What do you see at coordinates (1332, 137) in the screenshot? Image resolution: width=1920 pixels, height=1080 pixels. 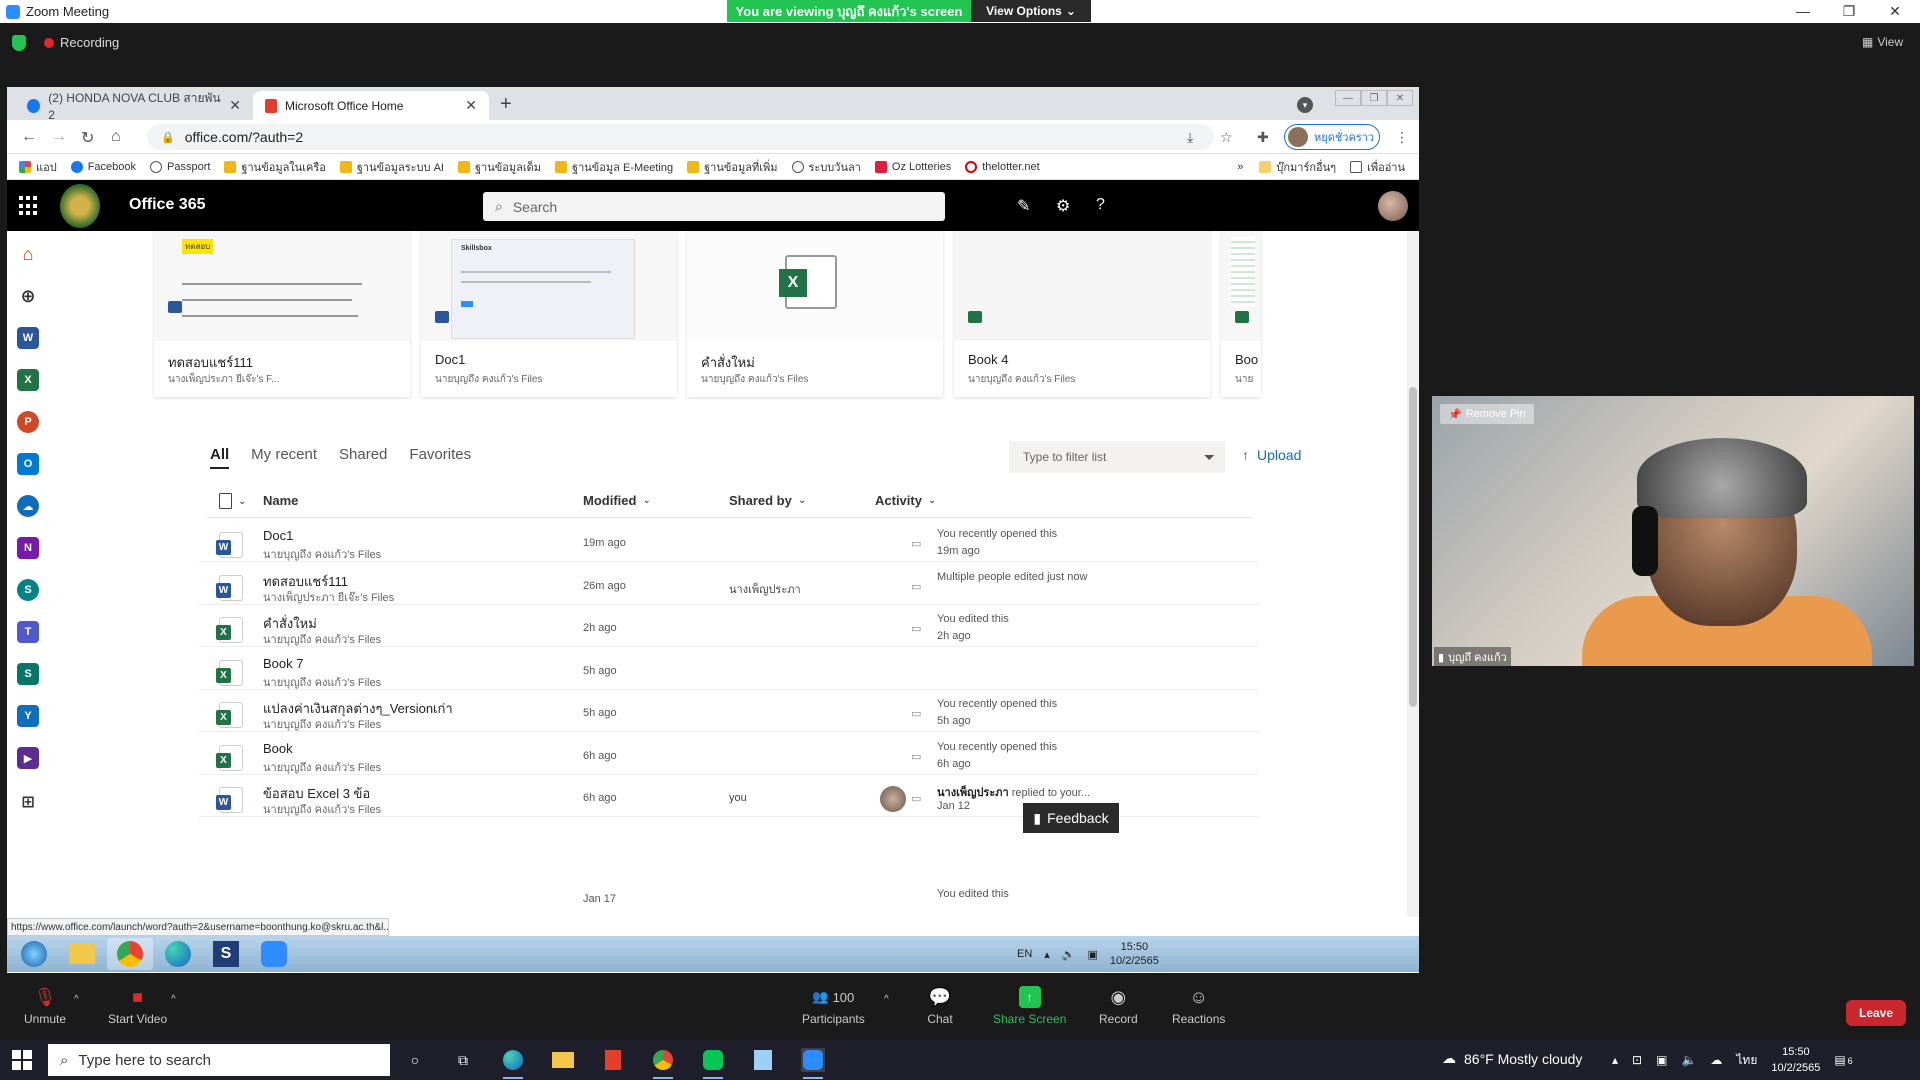 I see `profile-button: หยุดชั่วคราว` at bounding box center [1332, 137].